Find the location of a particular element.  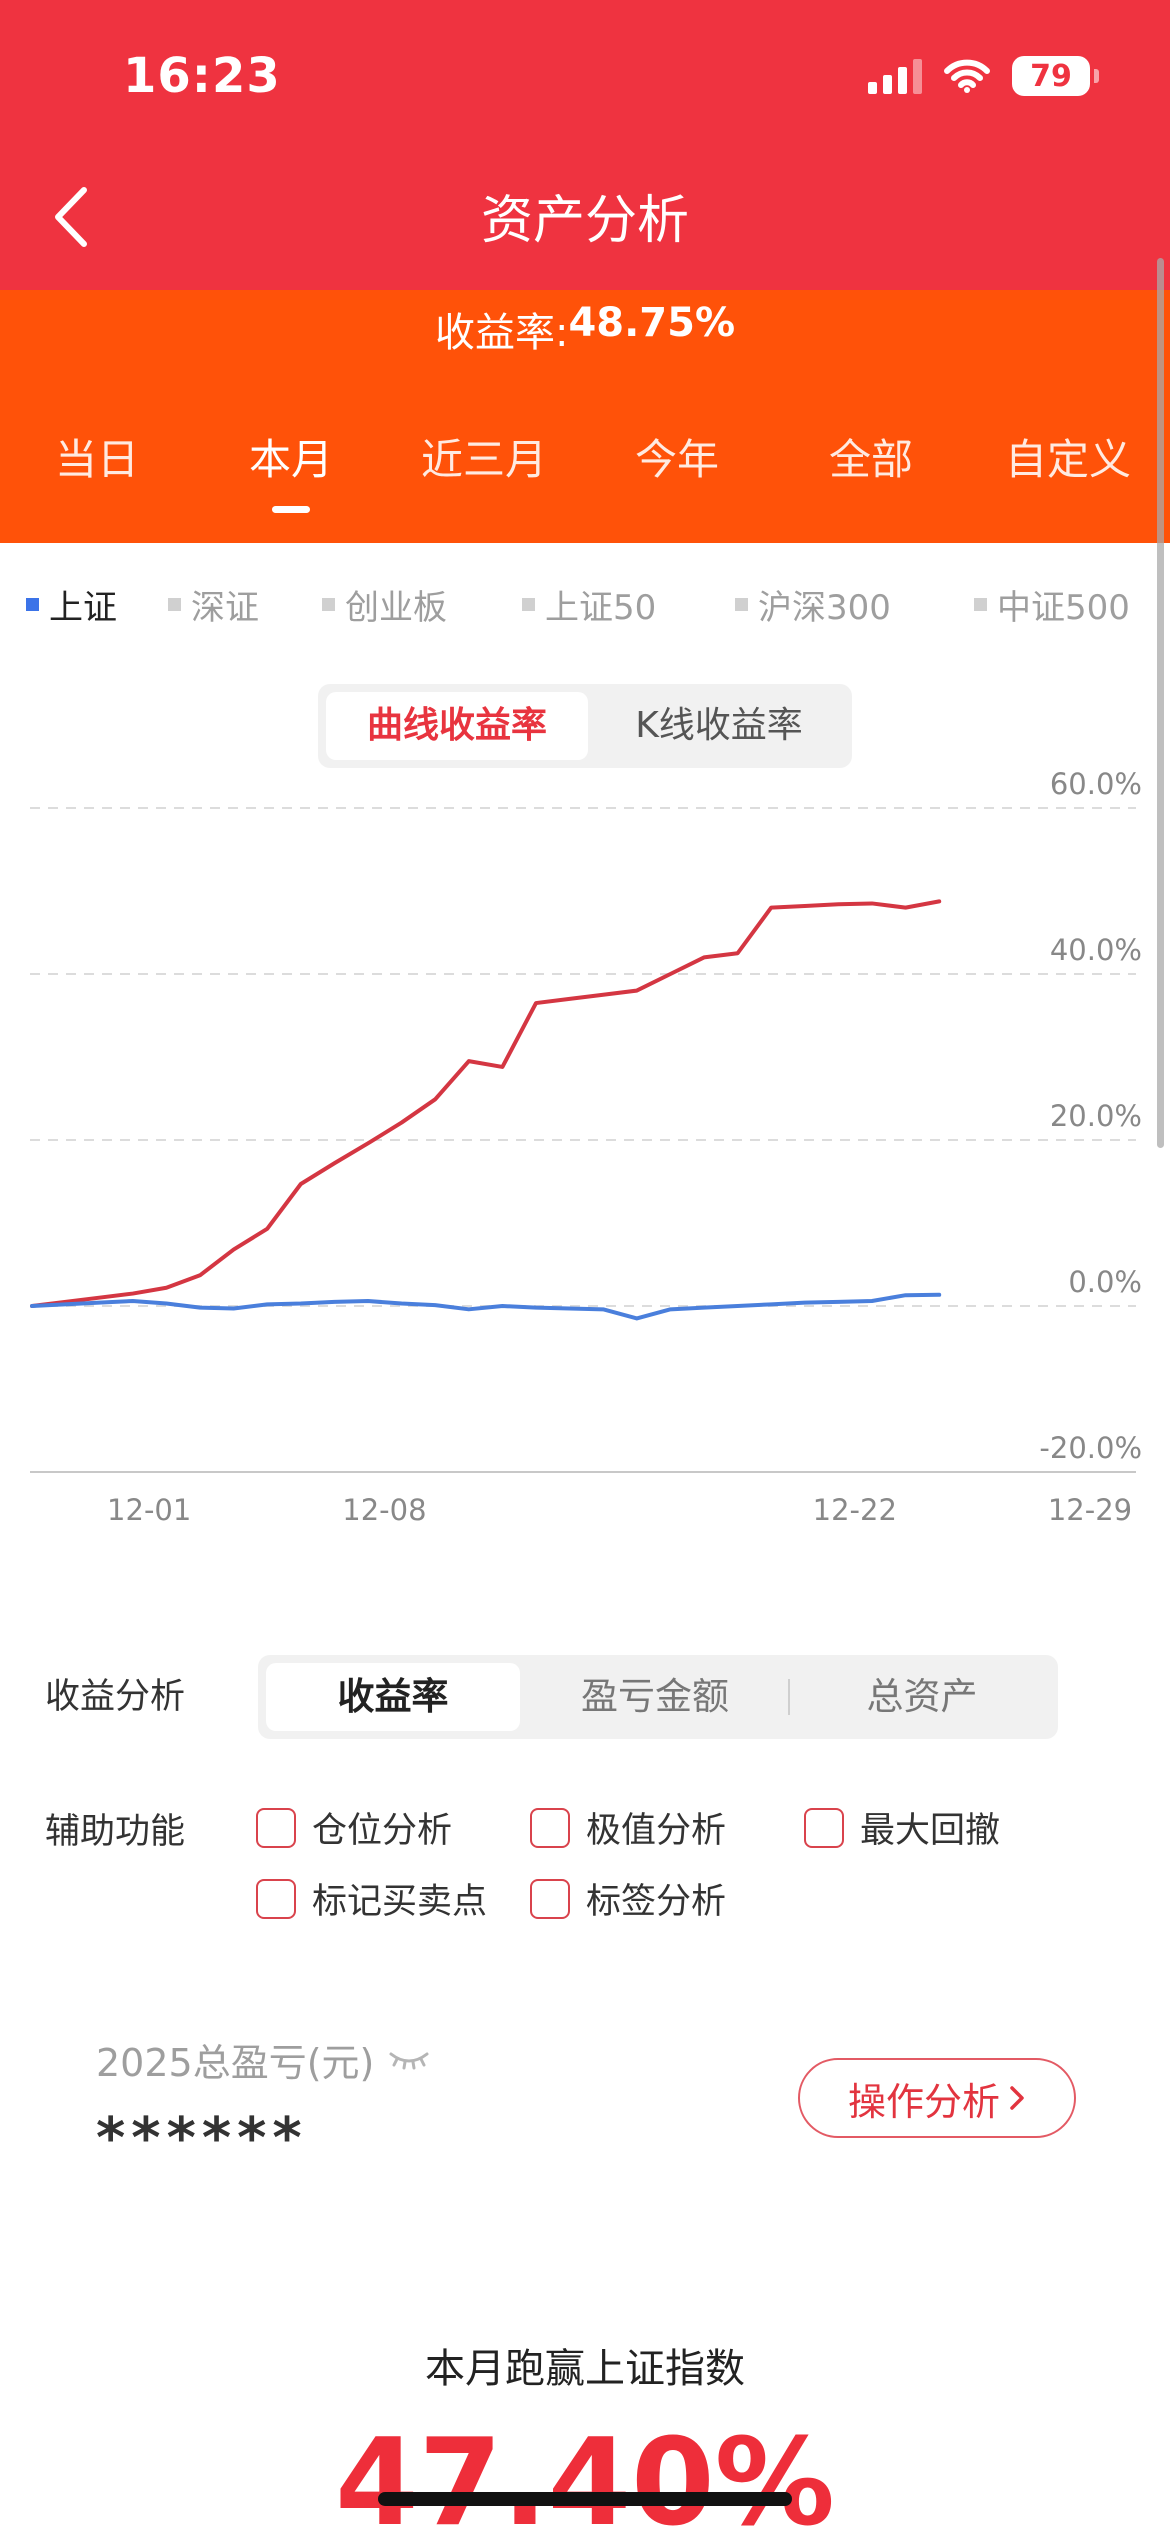

yield-label: 收益率: is located at coordinates (501, 333).